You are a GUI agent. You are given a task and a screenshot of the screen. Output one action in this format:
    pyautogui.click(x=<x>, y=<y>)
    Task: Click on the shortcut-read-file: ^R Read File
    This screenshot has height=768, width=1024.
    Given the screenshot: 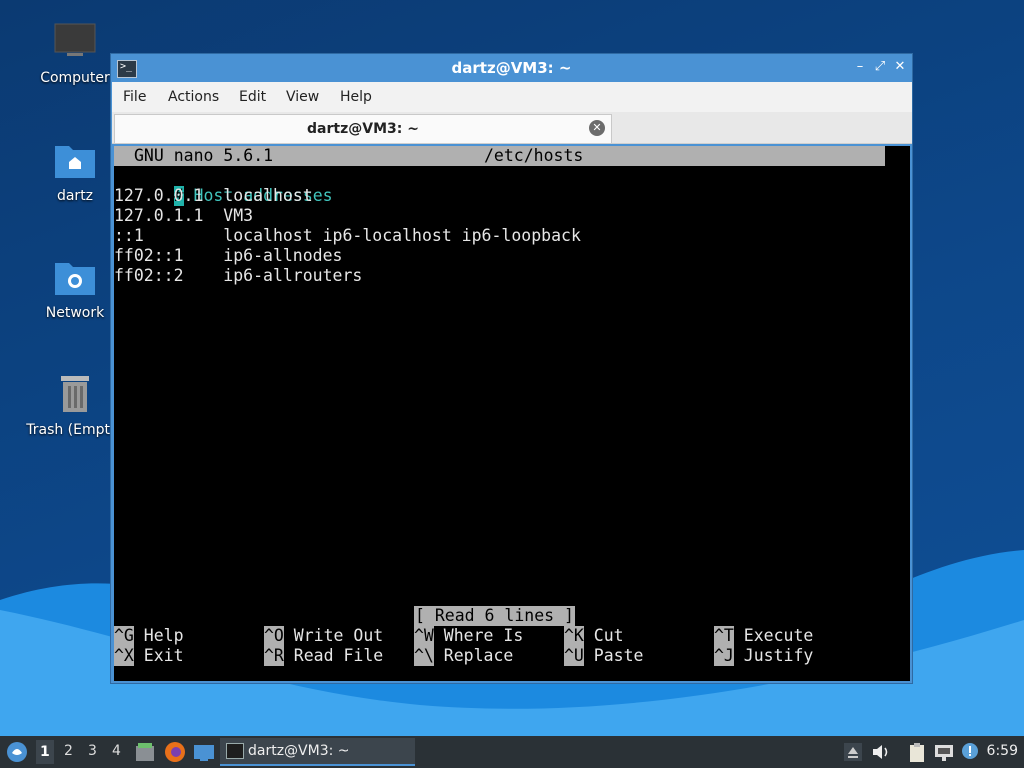 What is the action you would take?
    pyautogui.click(x=323, y=656)
    